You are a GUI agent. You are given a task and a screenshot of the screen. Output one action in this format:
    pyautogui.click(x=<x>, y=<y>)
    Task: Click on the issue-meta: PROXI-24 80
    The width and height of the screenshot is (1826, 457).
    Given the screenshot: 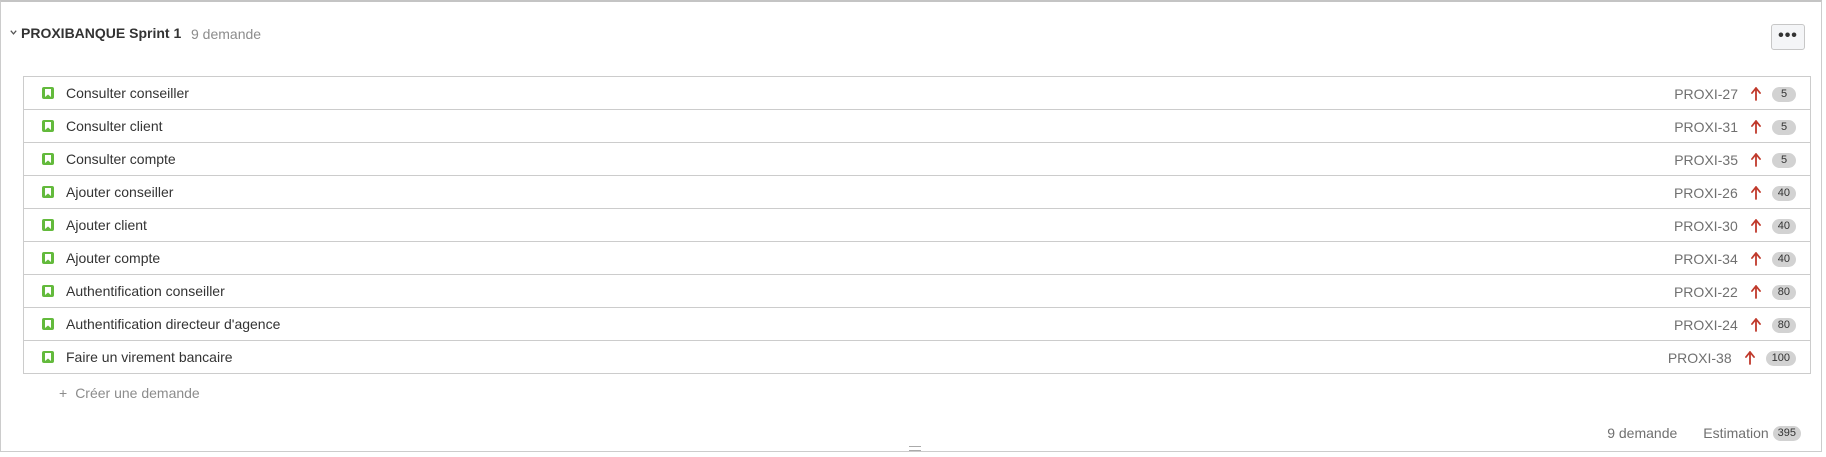 What is the action you would take?
    pyautogui.click(x=1735, y=325)
    